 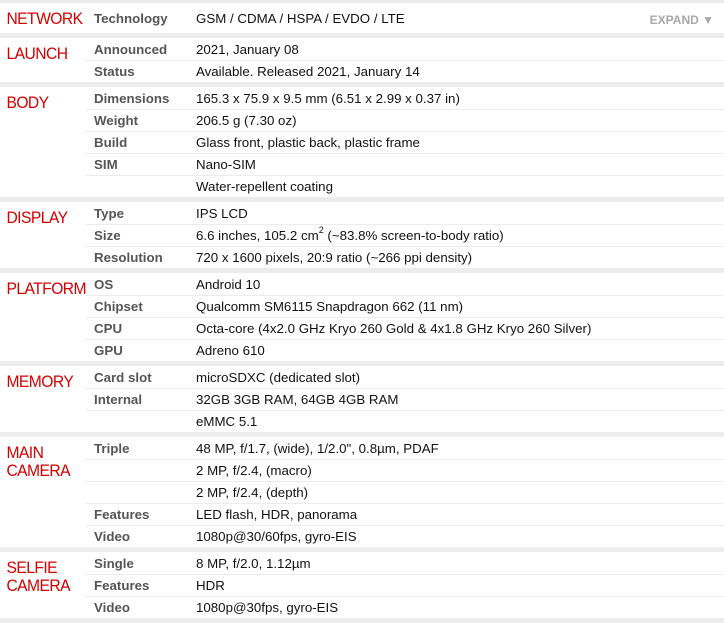 I want to click on spec-label: Card slot, so click(x=141, y=377).